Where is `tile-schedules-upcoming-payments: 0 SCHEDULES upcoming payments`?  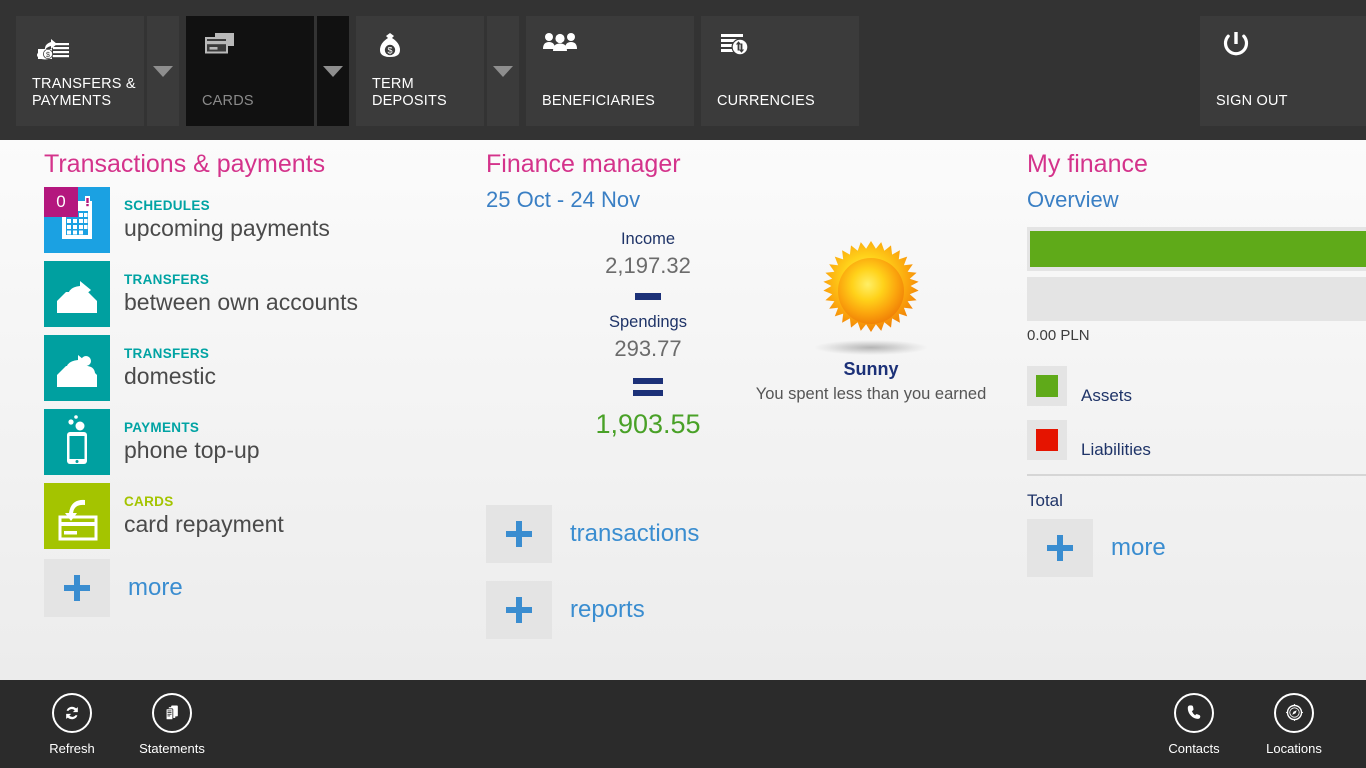 tile-schedules-upcoming-payments: 0 SCHEDULES upcoming payments is located at coordinates (259, 220).